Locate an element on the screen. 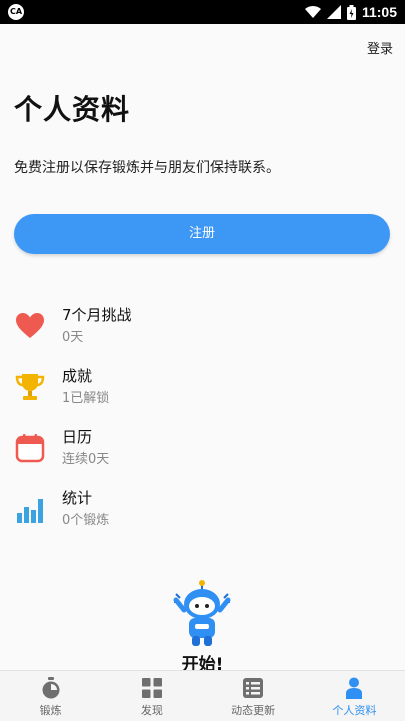 Image resolution: width=405 pixels, height=721 pixels. nav-label: 动态更新 is located at coordinates (253, 710).